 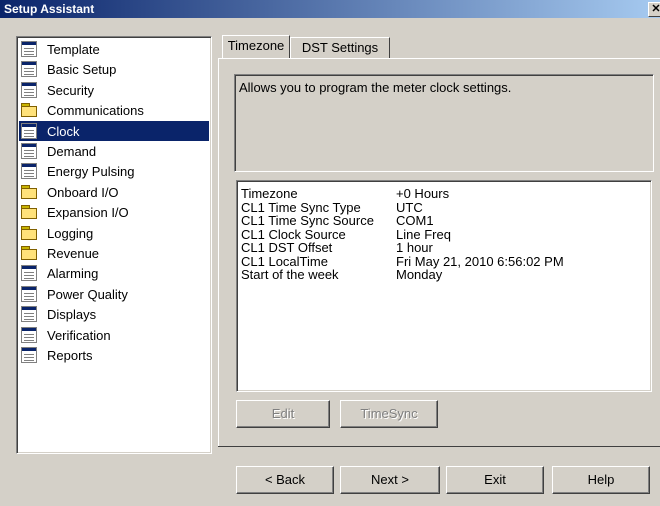 I want to click on tree-item-energy-pulsing: Energy Pulsing, so click(x=114, y=171).